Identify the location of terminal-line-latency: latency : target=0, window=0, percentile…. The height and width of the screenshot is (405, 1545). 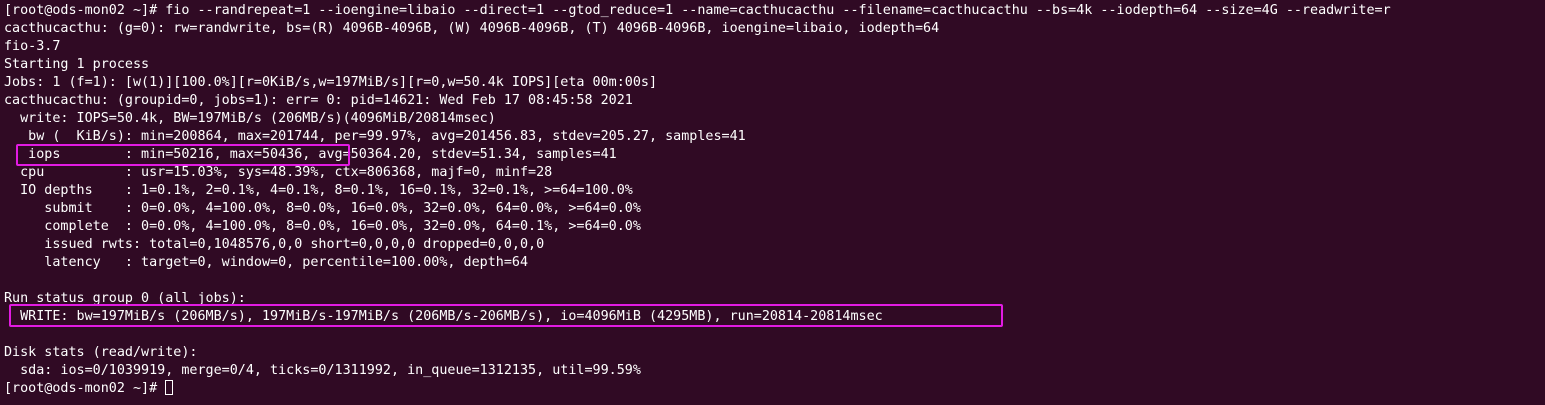
(266, 262).